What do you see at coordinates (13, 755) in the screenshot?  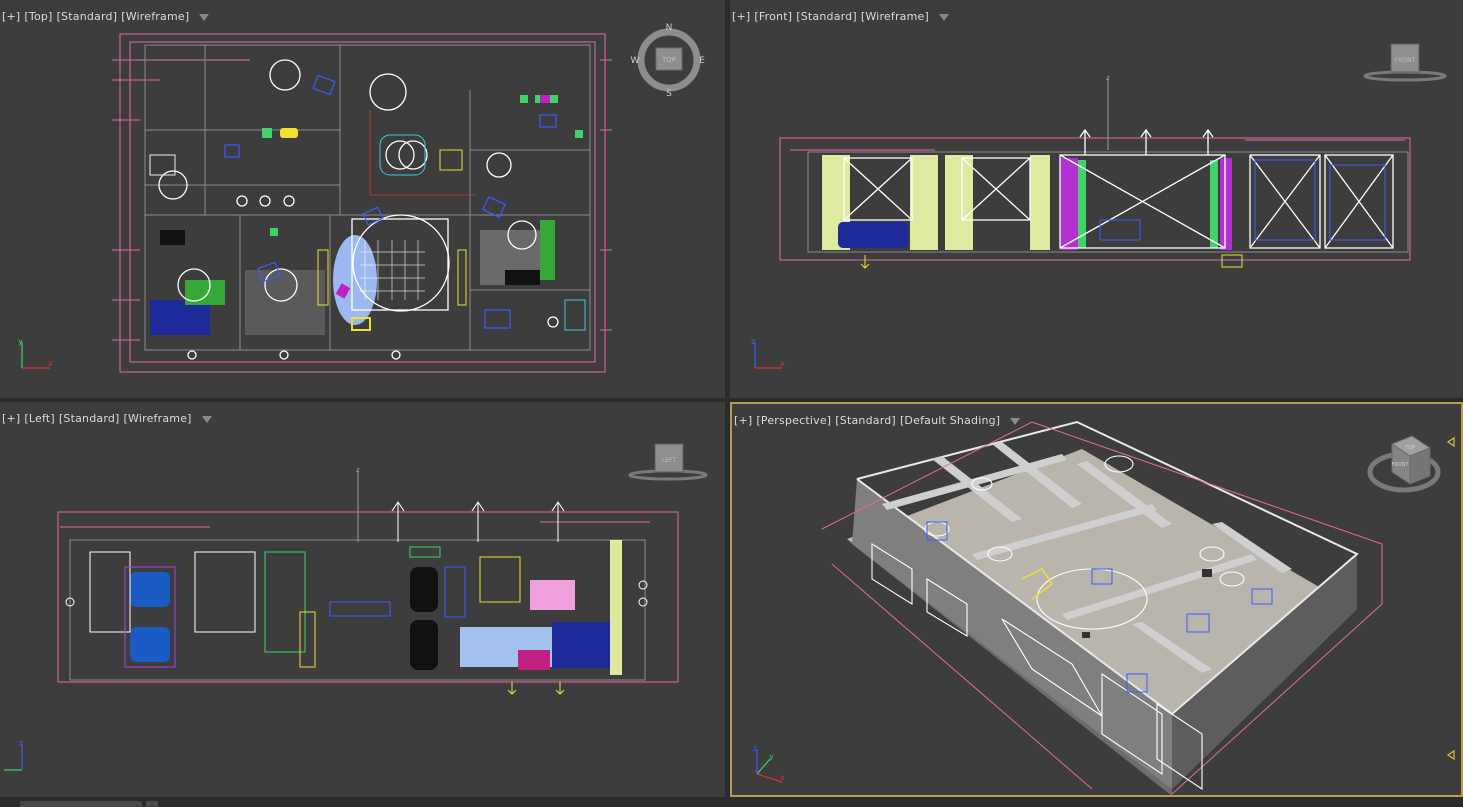 I see `axis-tripod: z` at bounding box center [13, 755].